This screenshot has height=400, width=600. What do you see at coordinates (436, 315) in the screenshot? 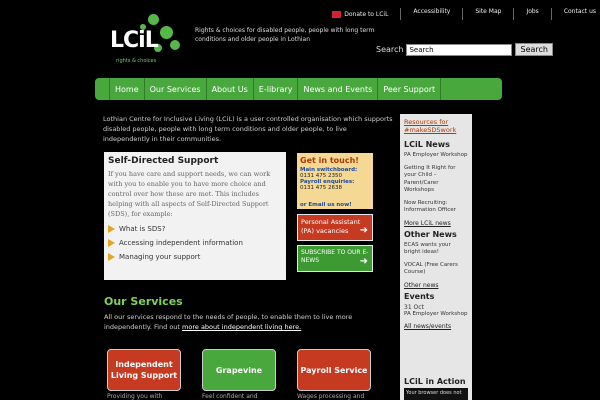
I see `event-item: PA Employer Workshop` at bounding box center [436, 315].